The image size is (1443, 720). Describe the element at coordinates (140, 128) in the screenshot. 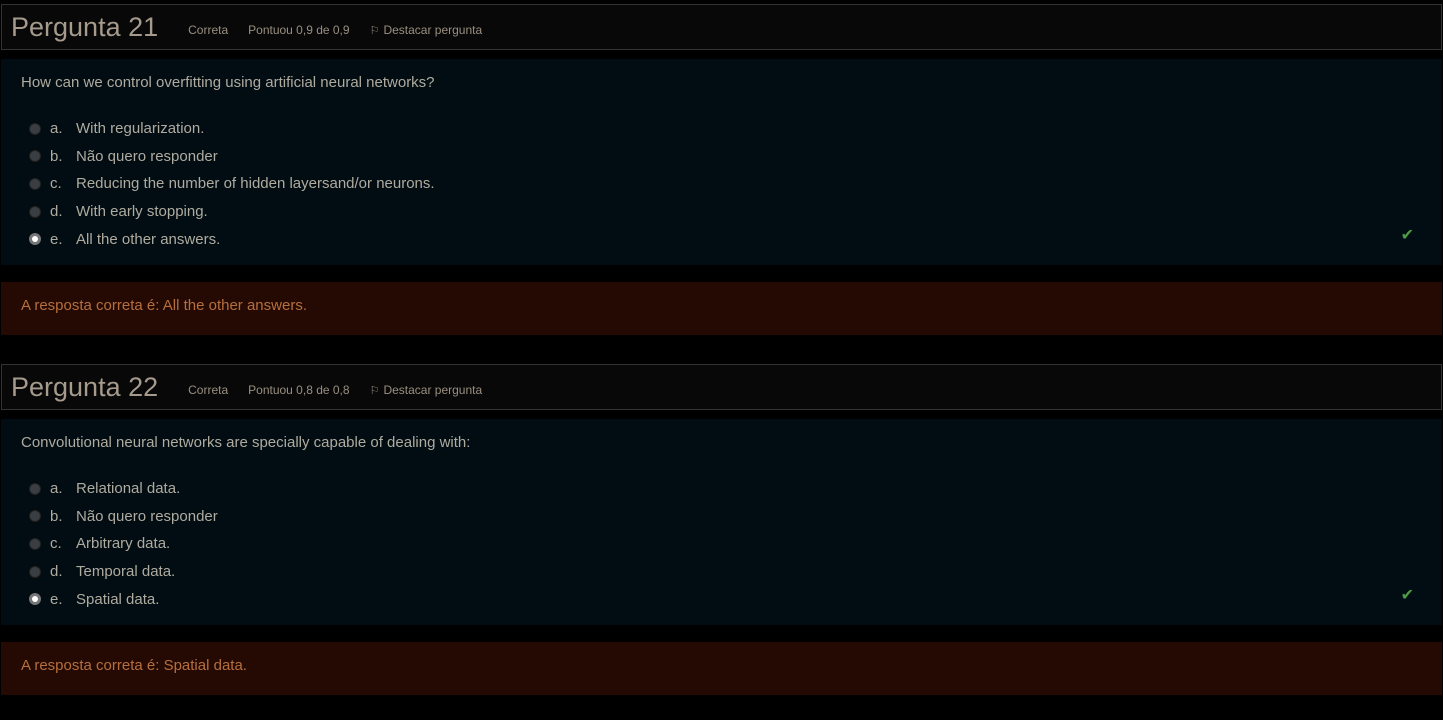

I see `option-text: With regularization.` at that location.